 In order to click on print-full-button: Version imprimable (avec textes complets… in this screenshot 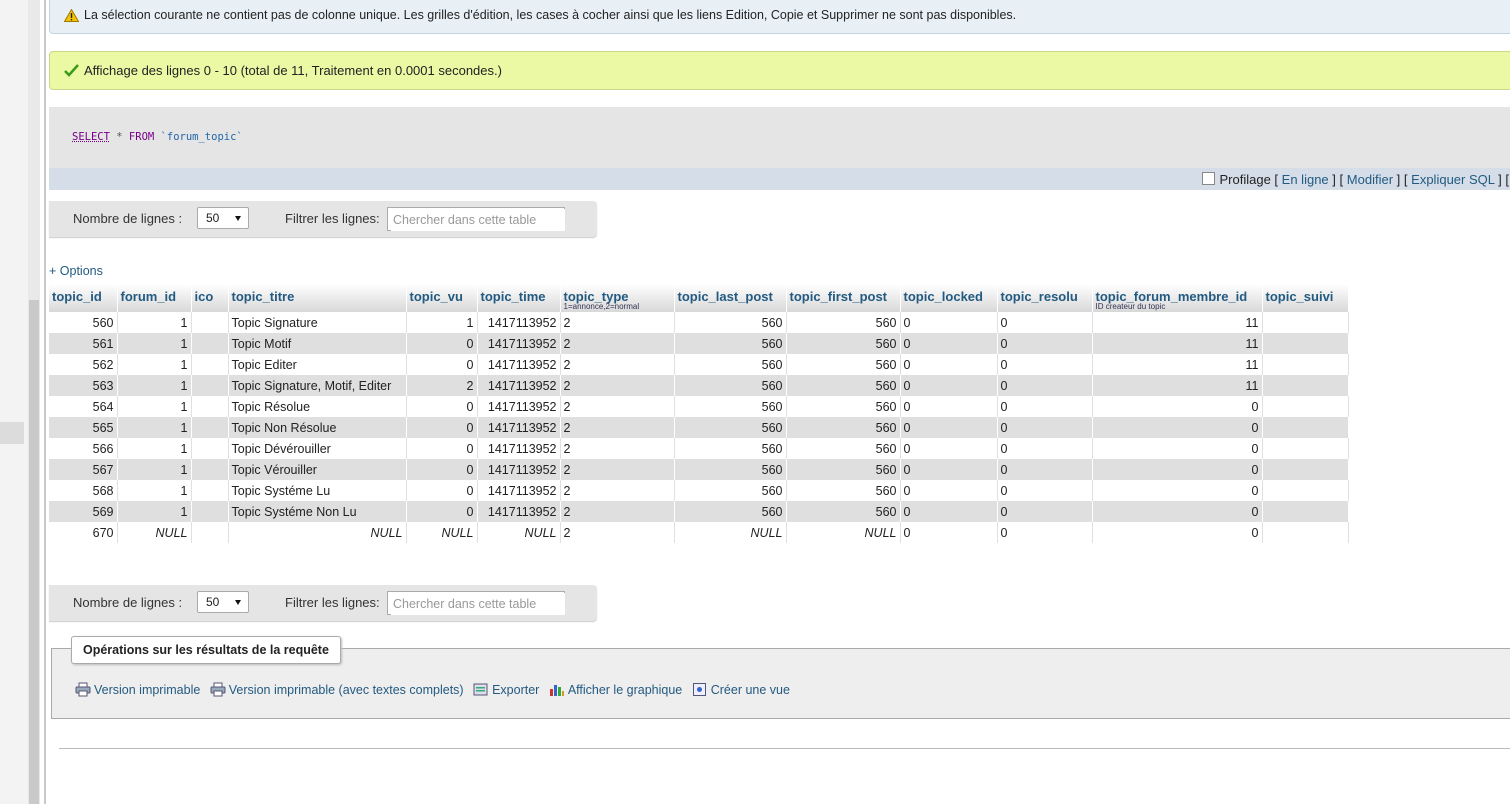, I will do `click(337, 689)`.